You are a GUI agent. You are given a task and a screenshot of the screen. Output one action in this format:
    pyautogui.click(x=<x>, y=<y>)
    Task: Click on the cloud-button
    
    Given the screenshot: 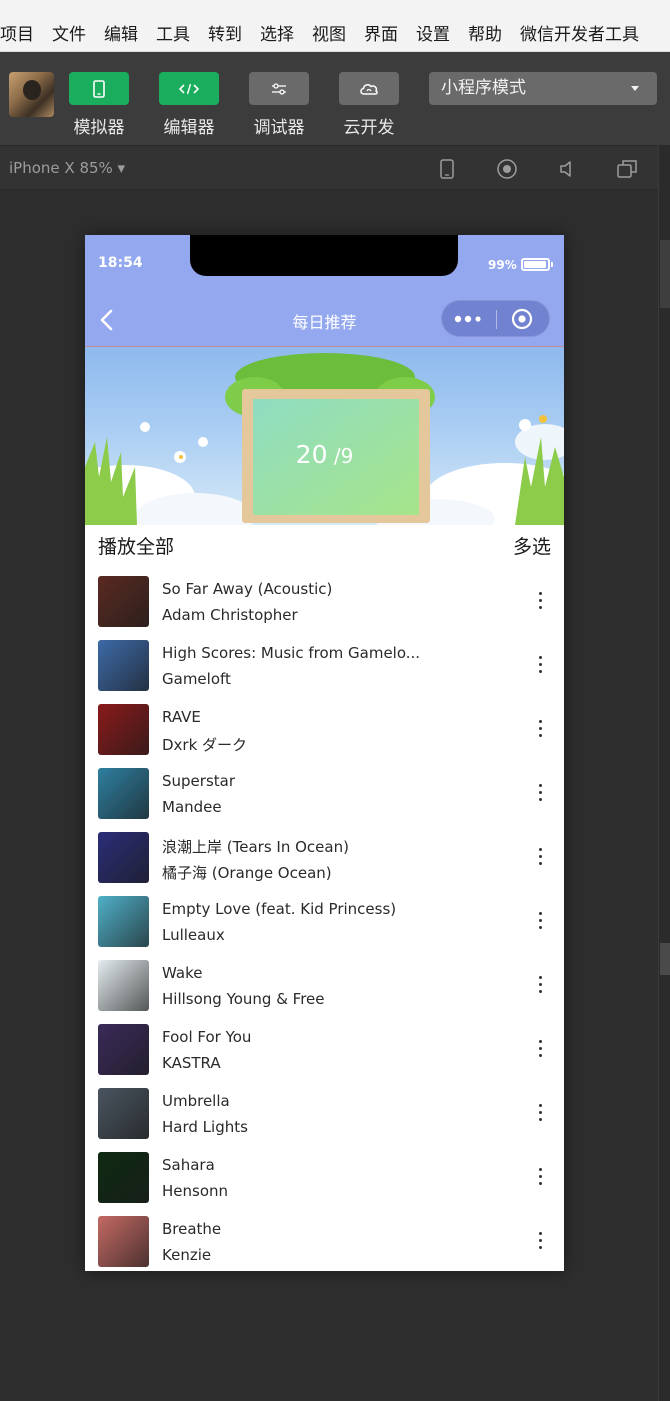 What is the action you would take?
    pyautogui.click(x=369, y=88)
    